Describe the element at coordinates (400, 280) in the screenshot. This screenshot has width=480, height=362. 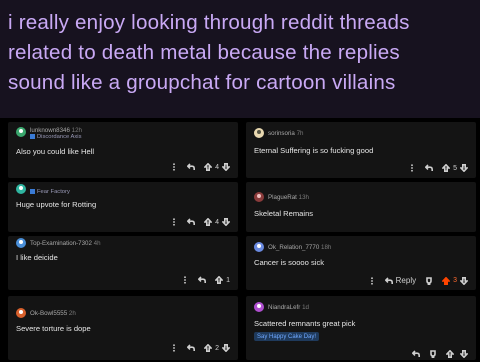
I see `reply-button: Reply` at that location.